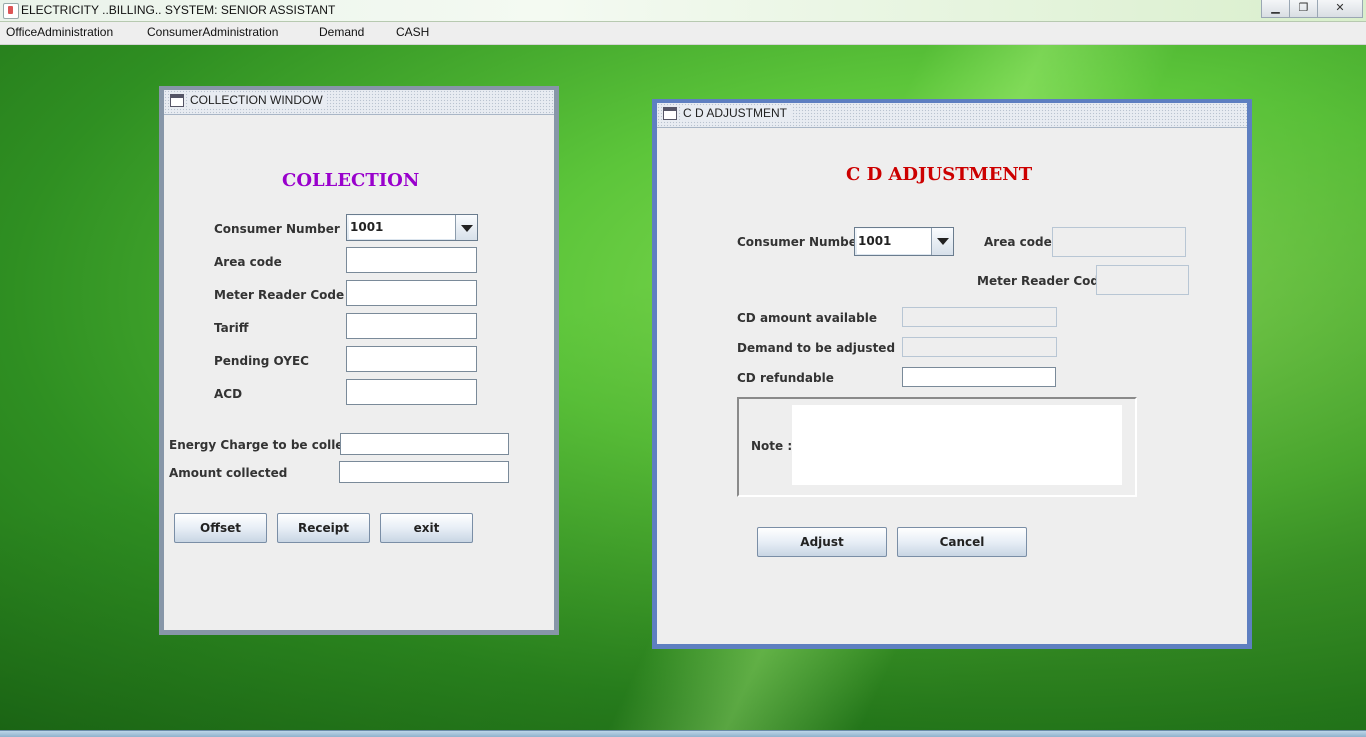 This screenshot has height=737, width=1366. Describe the element at coordinates (736, 113) in the screenshot. I see `cd-adjustment-window-title: C D ADJUSTMENT` at that location.